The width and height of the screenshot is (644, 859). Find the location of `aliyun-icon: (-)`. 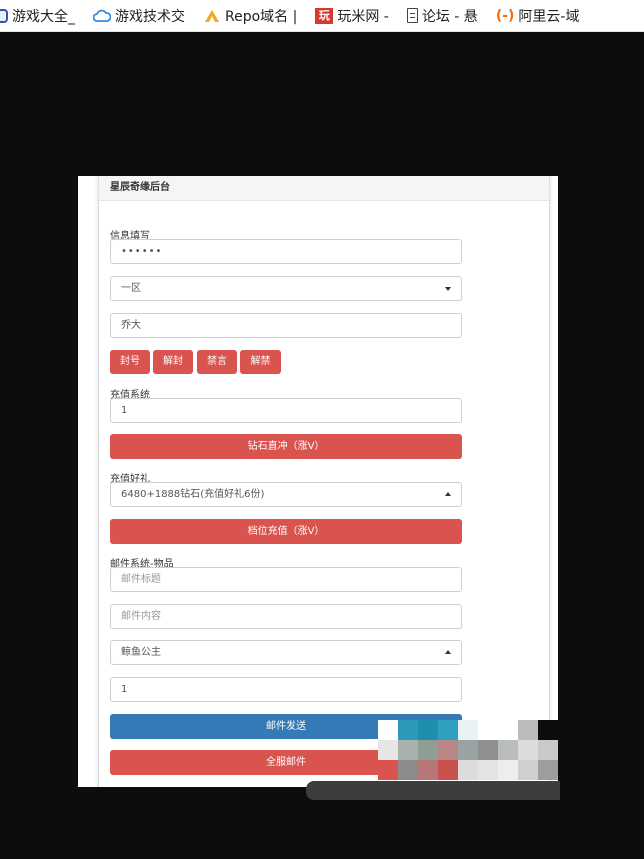

aliyun-icon: (-) is located at coordinates (505, 15).